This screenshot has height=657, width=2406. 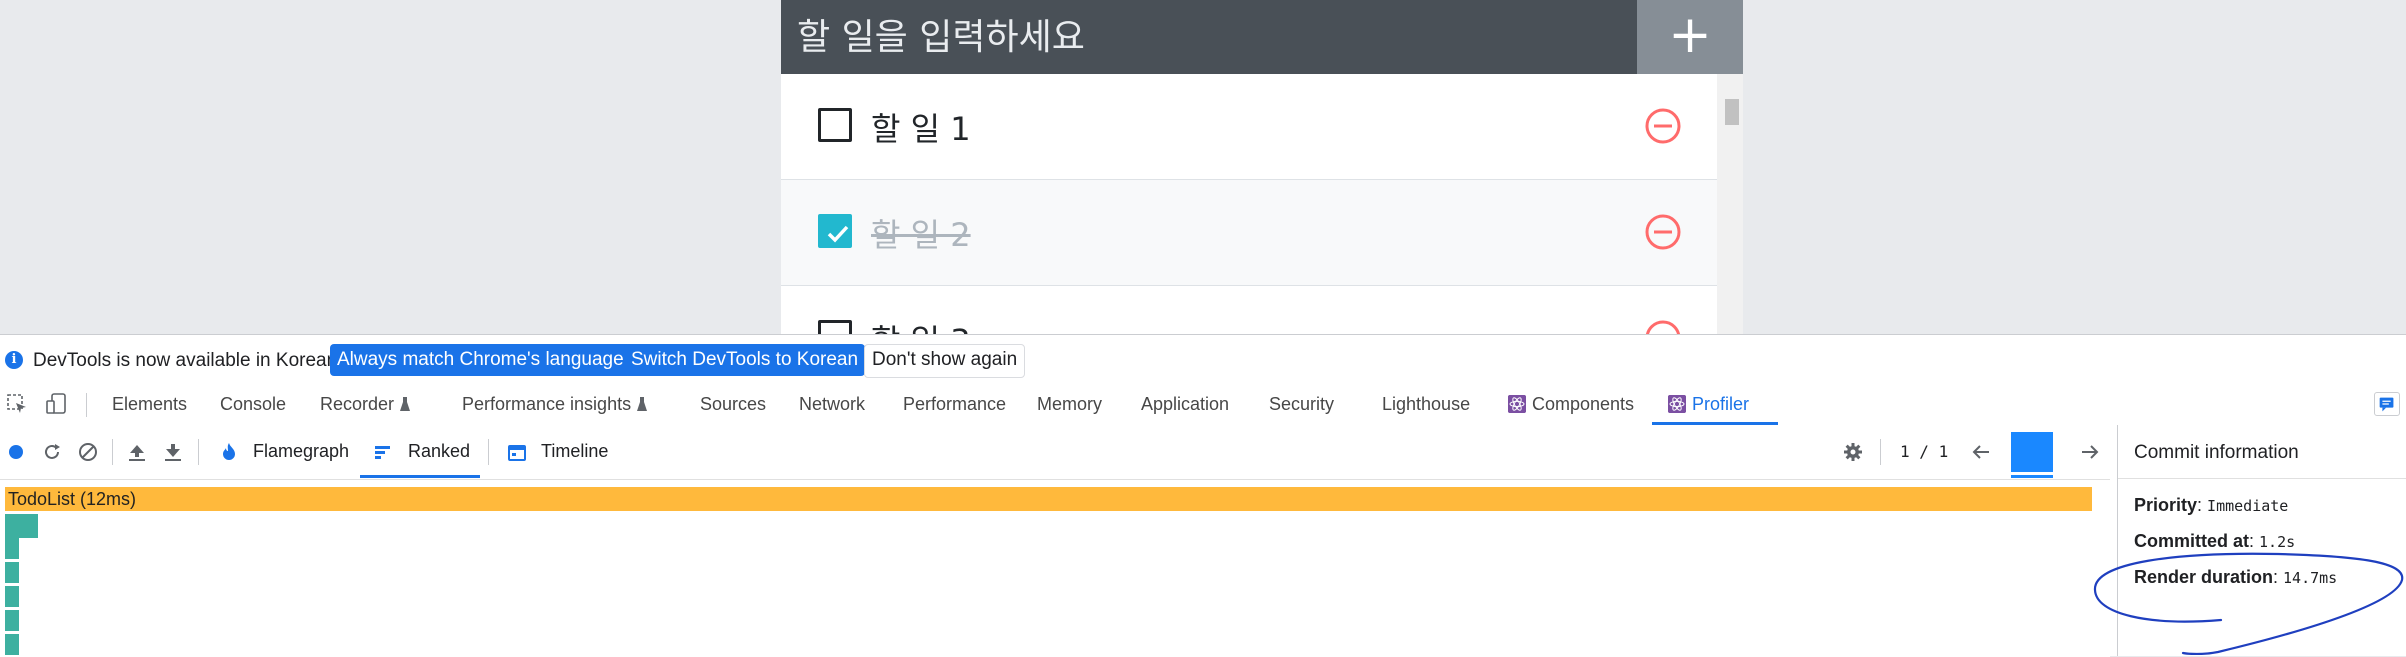 What do you see at coordinates (86, 405) in the screenshot?
I see `tab-separator` at bounding box center [86, 405].